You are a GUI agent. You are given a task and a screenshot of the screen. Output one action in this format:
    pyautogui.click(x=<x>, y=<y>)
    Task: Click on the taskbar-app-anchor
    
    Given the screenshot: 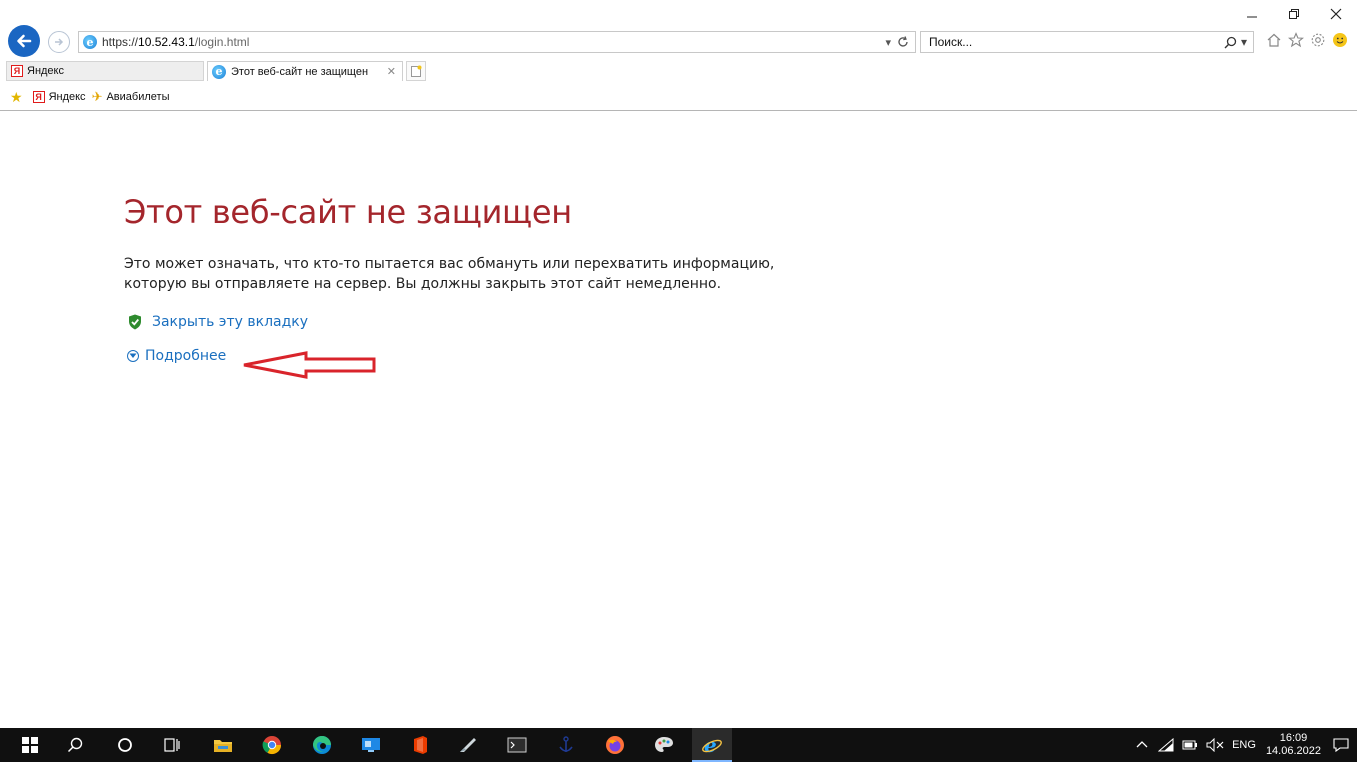 What is the action you would take?
    pyautogui.click(x=566, y=745)
    